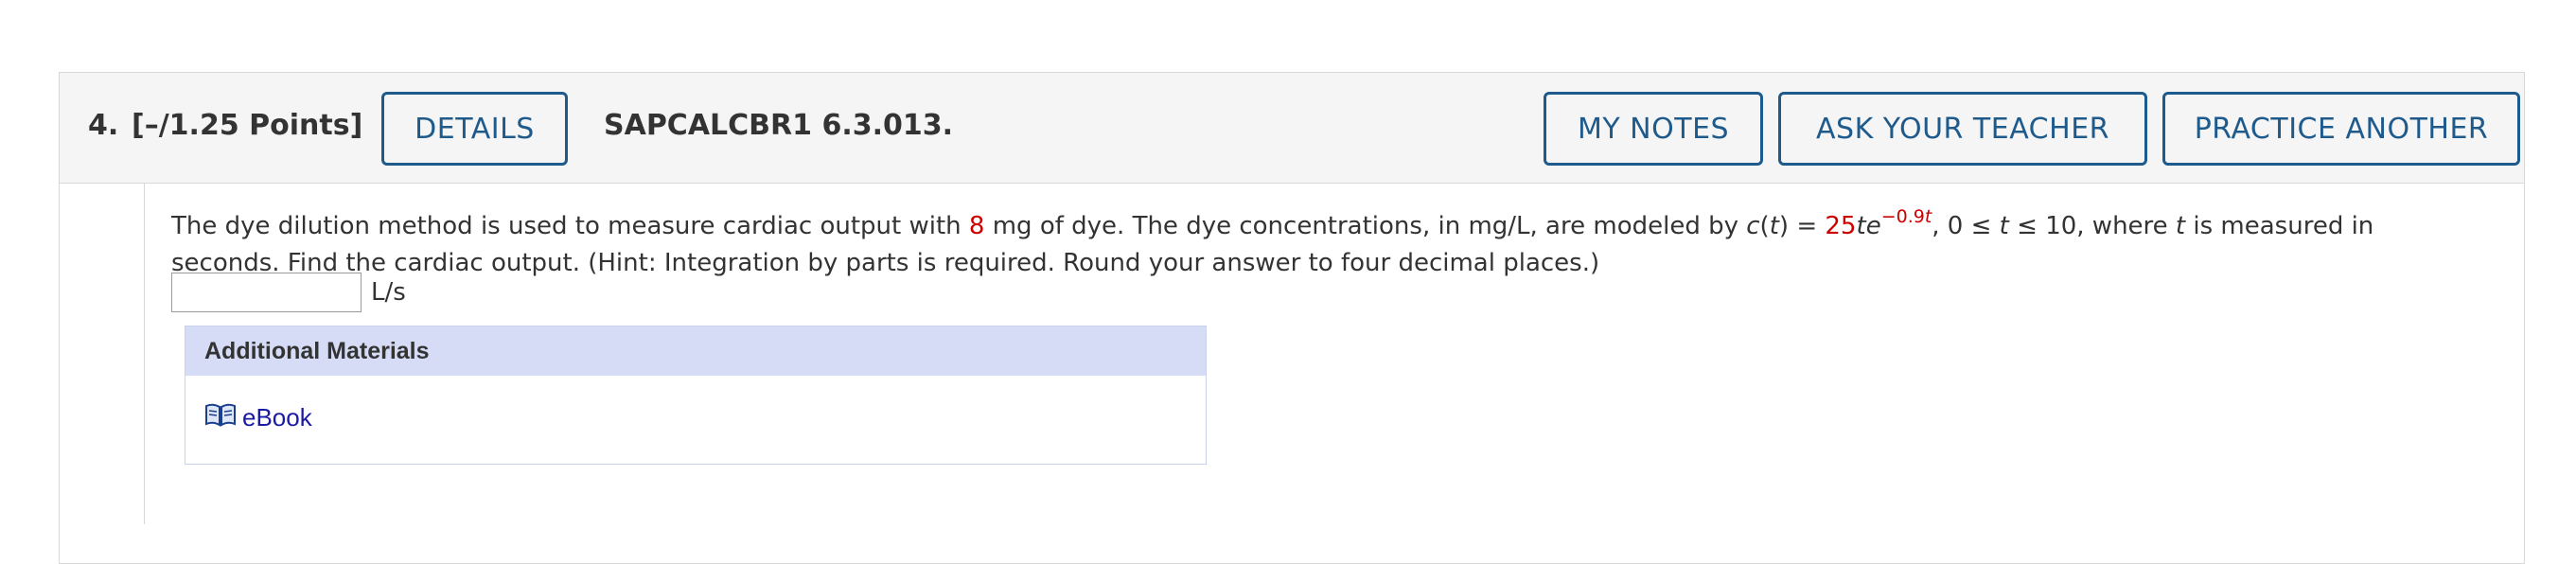 This screenshot has height=564, width=2576. What do you see at coordinates (474, 129) in the screenshot?
I see `details-button: DETAILS` at bounding box center [474, 129].